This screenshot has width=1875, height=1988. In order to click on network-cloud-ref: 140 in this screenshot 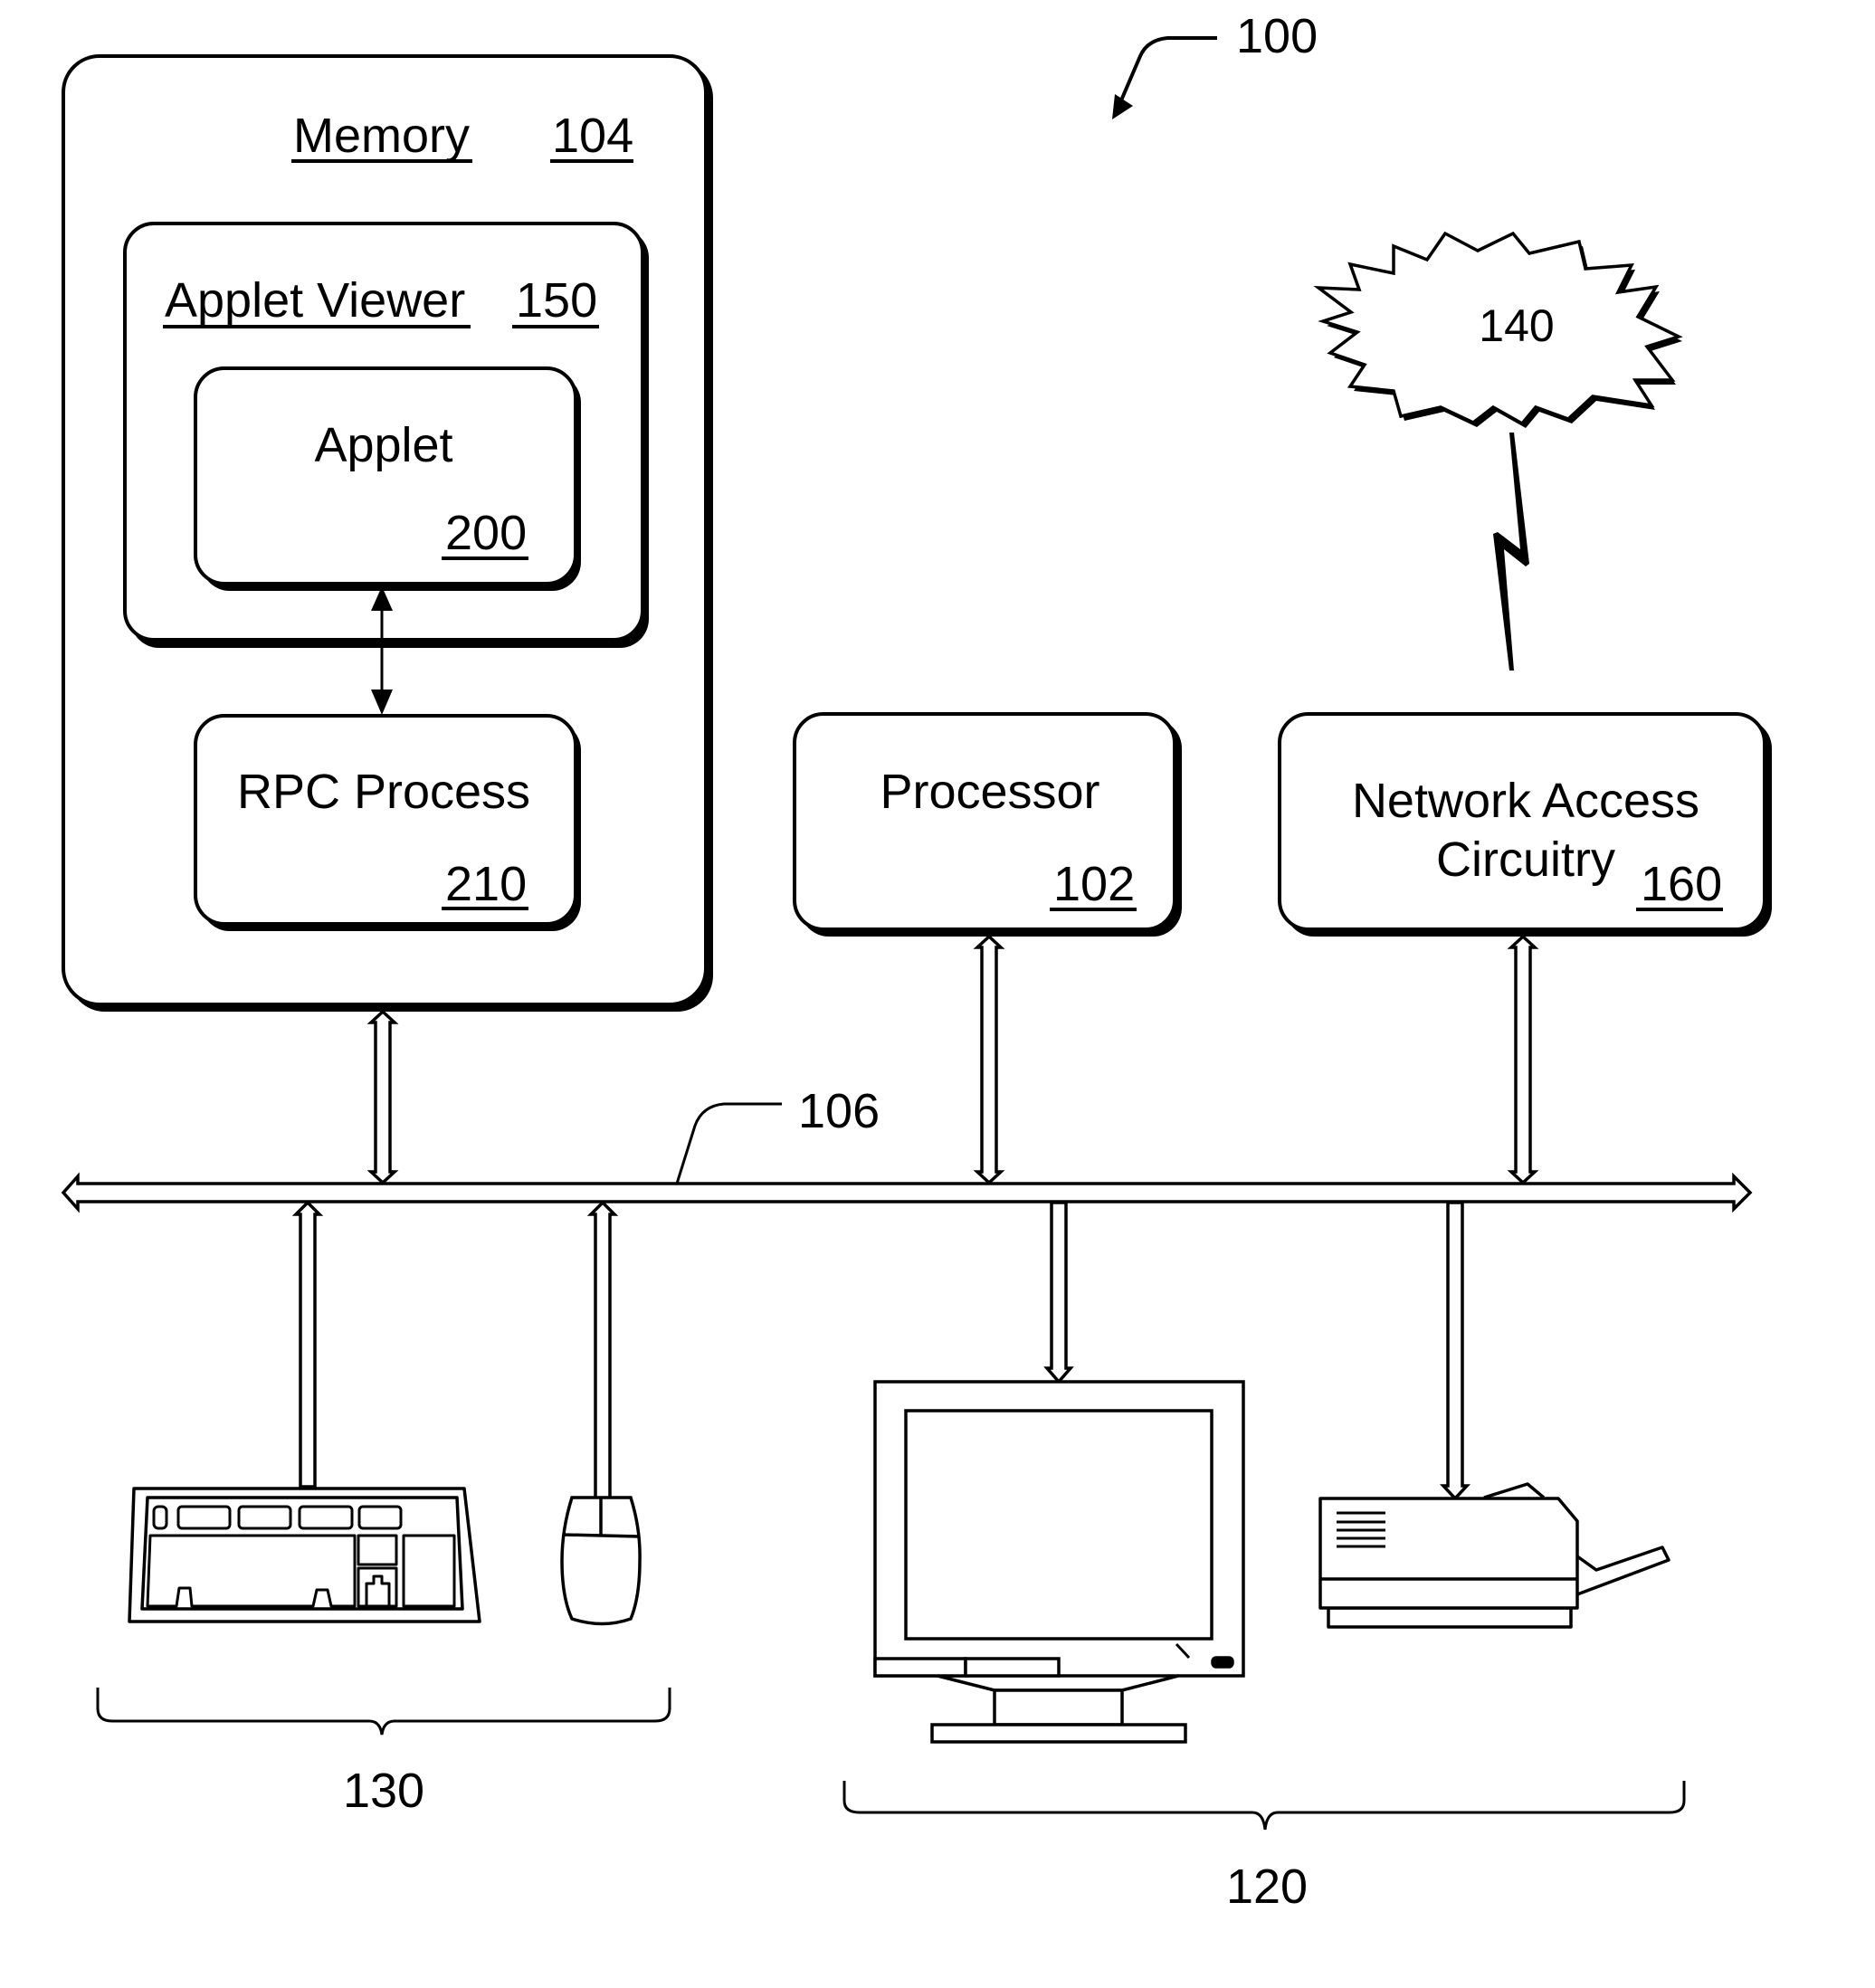, I will do `click(1516, 325)`.